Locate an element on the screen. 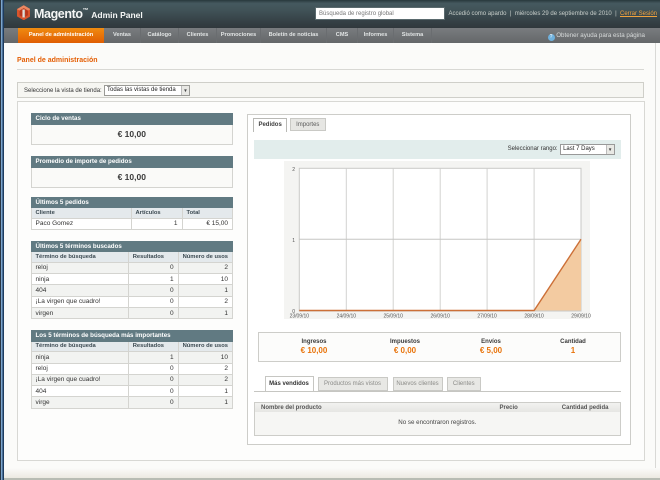 This screenshot has height=480, width=660. svg-text: 29/09/10 is located at coordinates (582, 317).